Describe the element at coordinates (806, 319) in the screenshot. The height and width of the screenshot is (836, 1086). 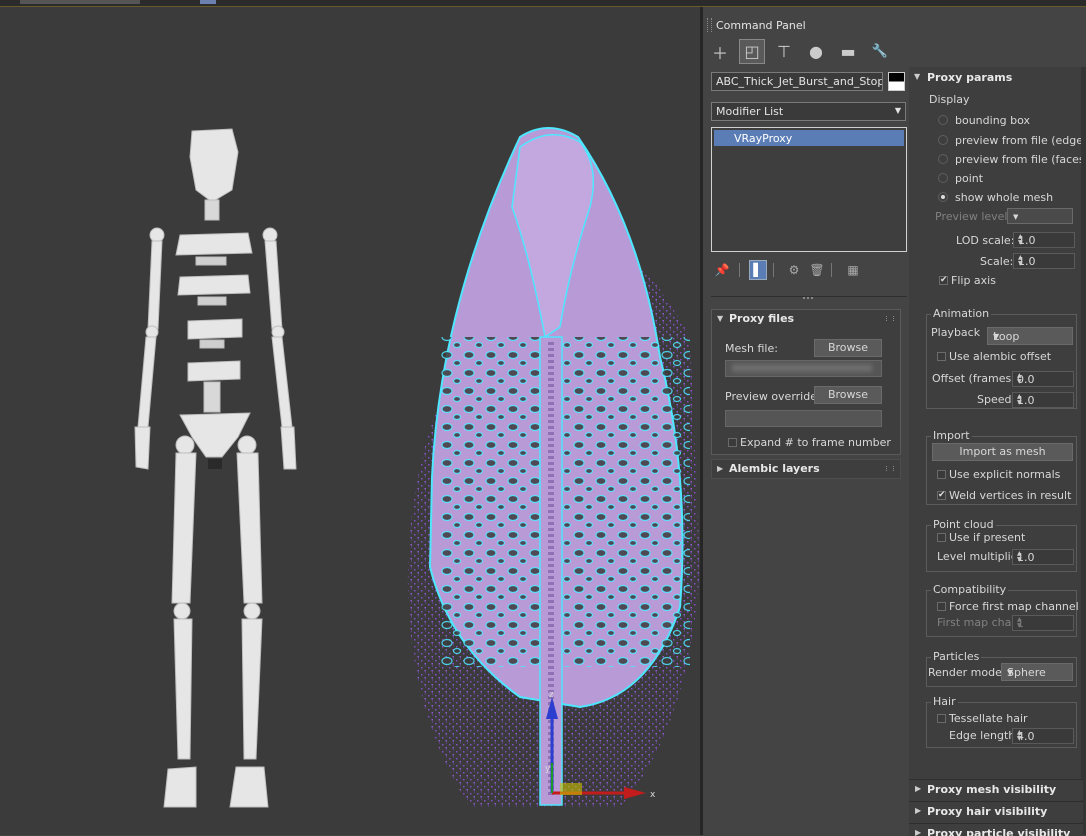
I see `proxy-files-header: ▼ Proxy files` at that location.